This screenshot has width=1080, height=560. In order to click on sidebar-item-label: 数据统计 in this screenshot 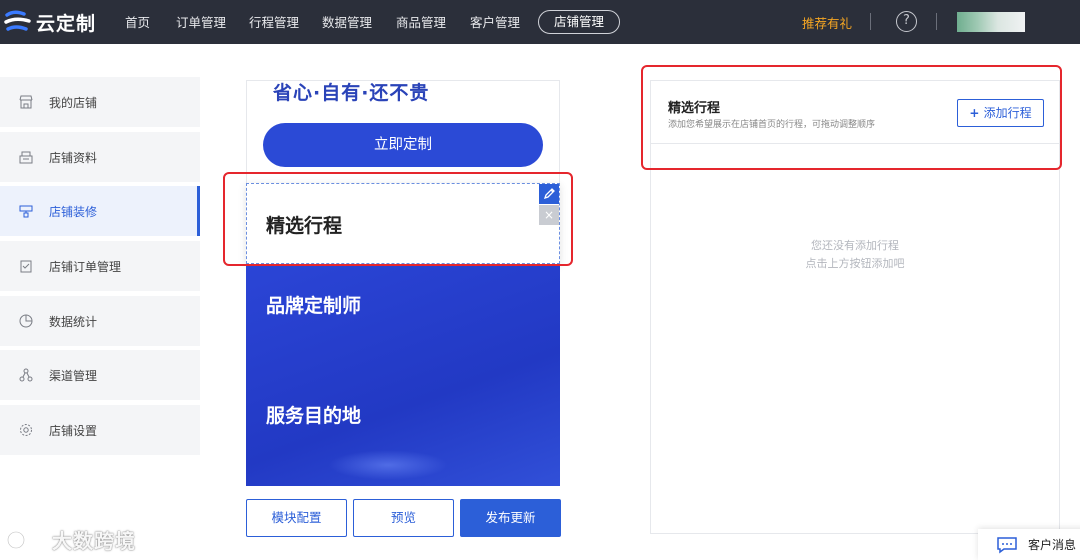, I will do `click(73, 321)`.